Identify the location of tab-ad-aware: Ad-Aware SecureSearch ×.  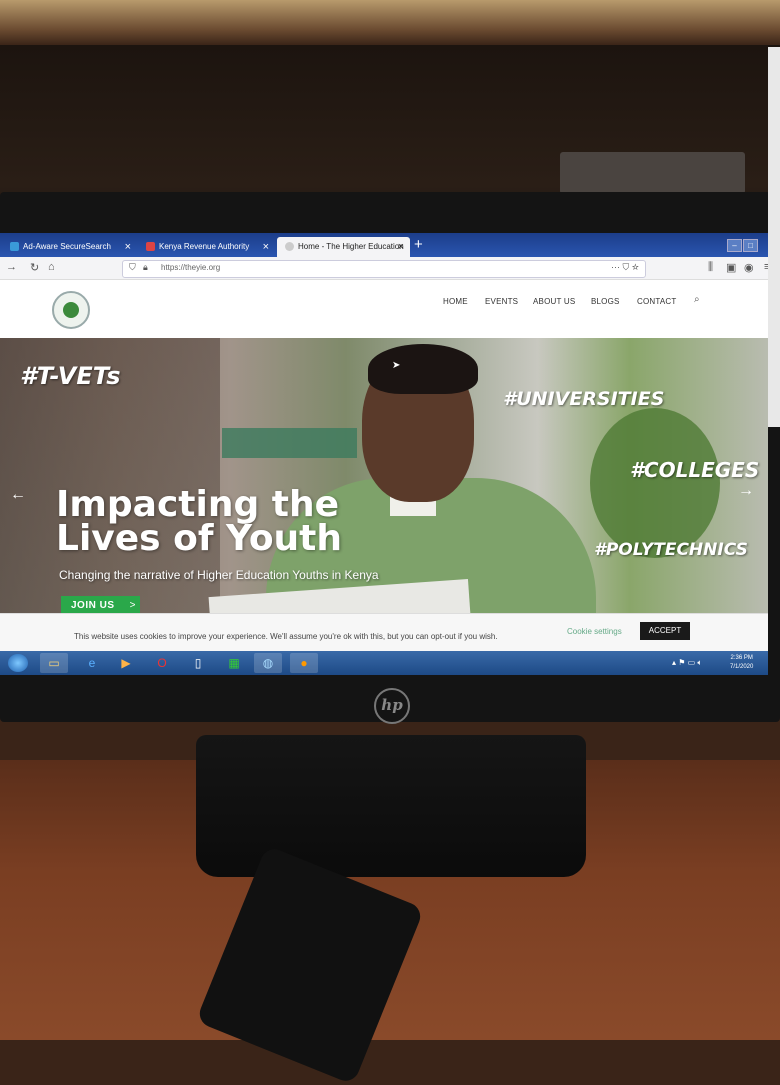
(69, 247).